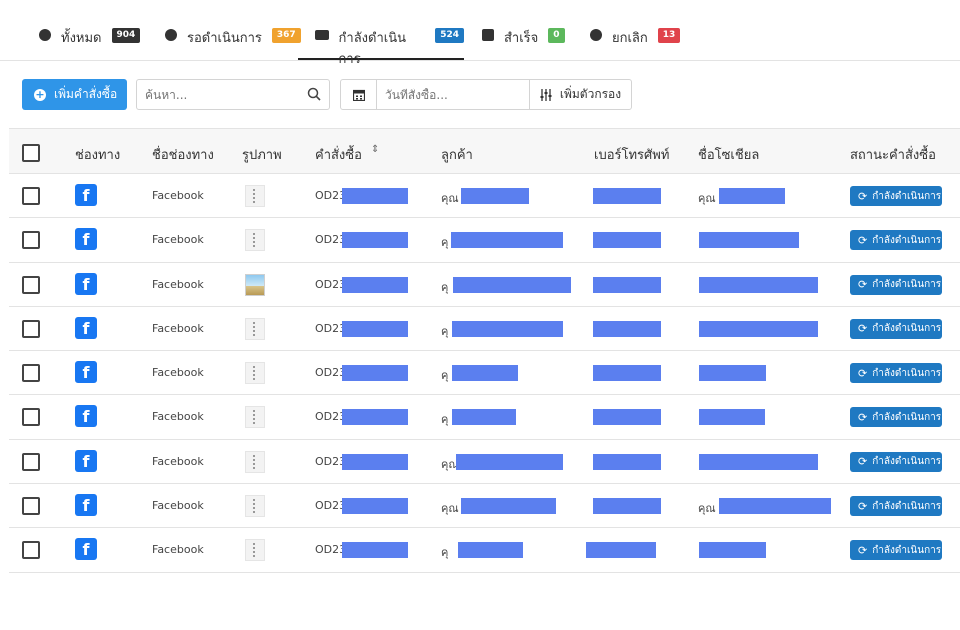 The image size is (960, 630). I want to click on truck-icon, so click(322, 35).